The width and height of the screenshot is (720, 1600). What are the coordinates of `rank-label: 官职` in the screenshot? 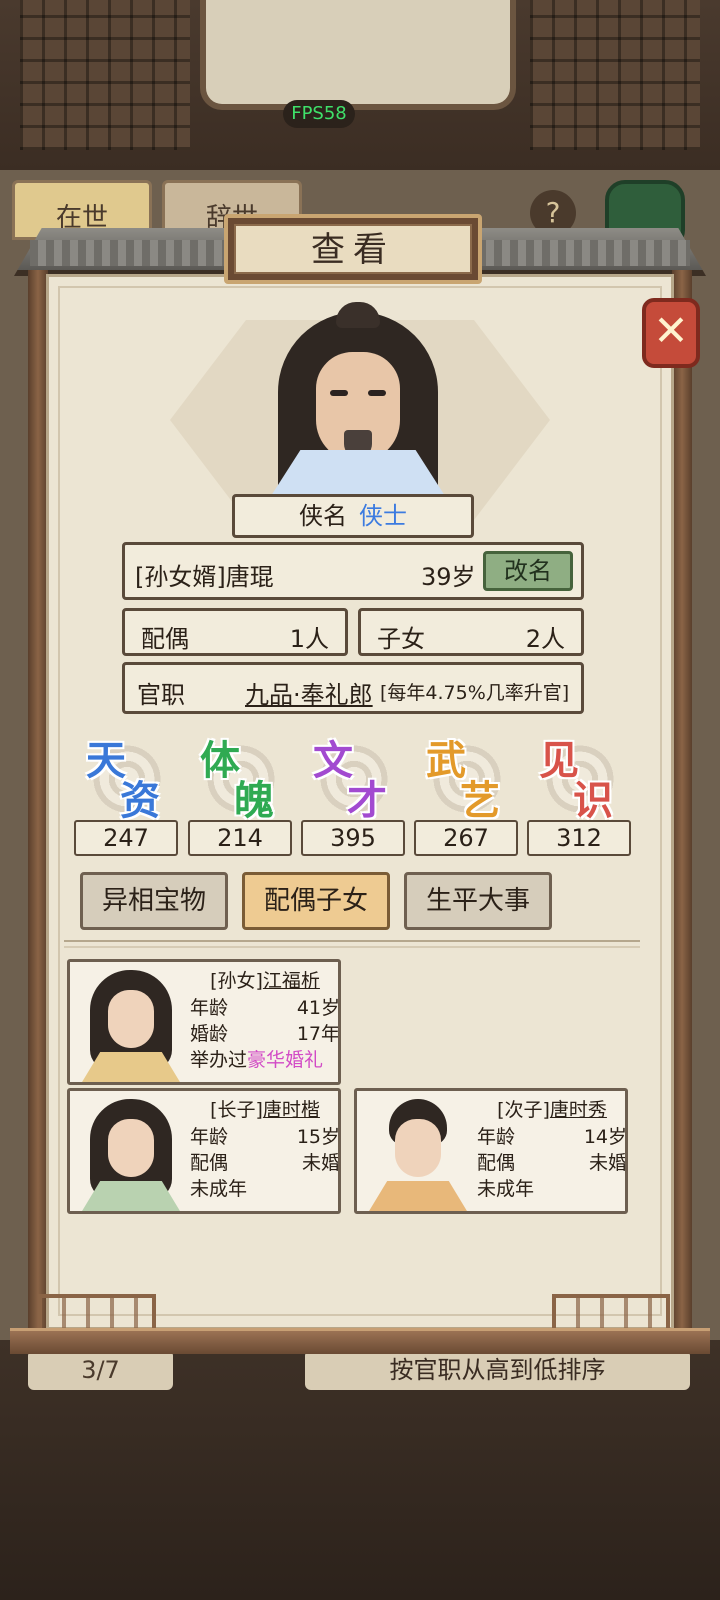 It's located at (161, 695).